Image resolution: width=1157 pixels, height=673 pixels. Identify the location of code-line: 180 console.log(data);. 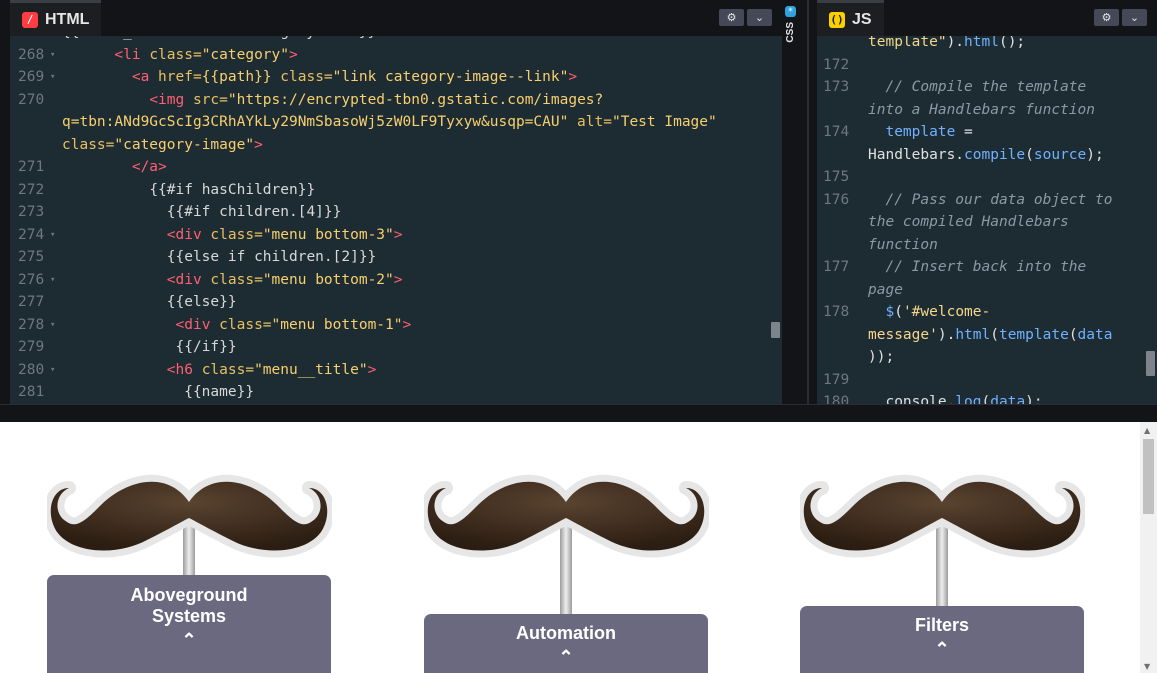
(987, 397).